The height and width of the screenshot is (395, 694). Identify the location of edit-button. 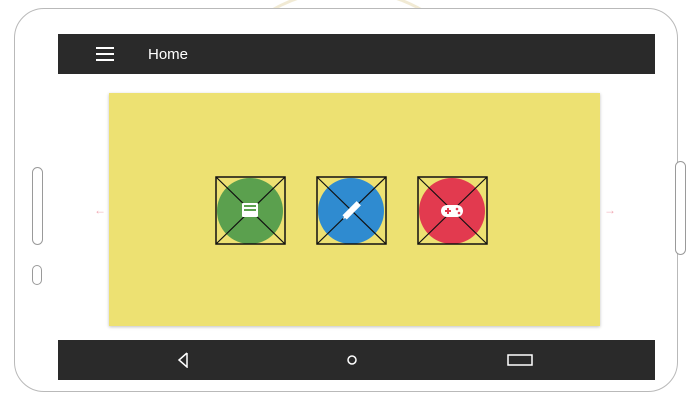
(351, 210).